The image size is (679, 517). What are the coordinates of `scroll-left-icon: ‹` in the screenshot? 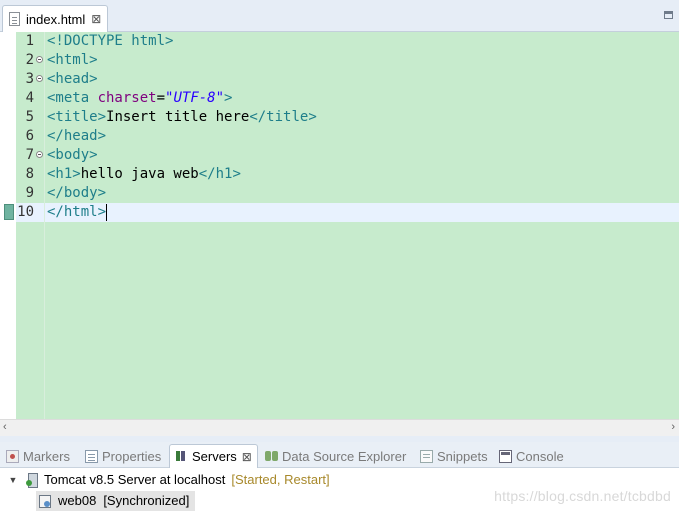 It's located at (5, 427).